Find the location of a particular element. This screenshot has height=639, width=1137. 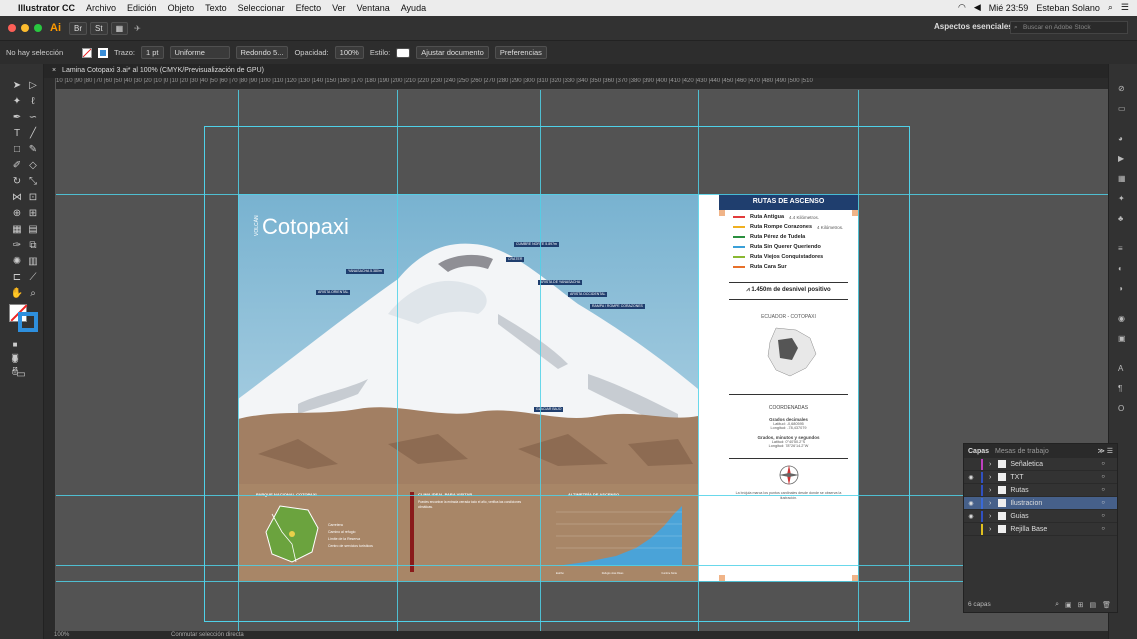

color-mode-icons: ■ ▣ ⧄ is located at coordinates (15, 356).